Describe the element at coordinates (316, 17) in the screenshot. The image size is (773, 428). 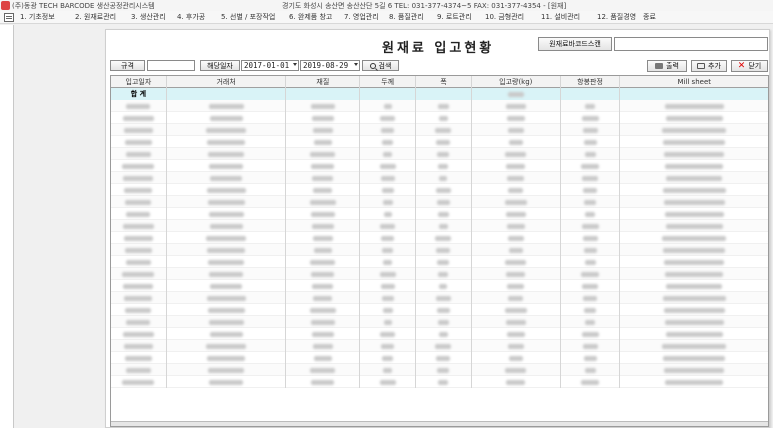
I see `menu-item-finished-warehouse: 6. 완제품 창고` at that location.